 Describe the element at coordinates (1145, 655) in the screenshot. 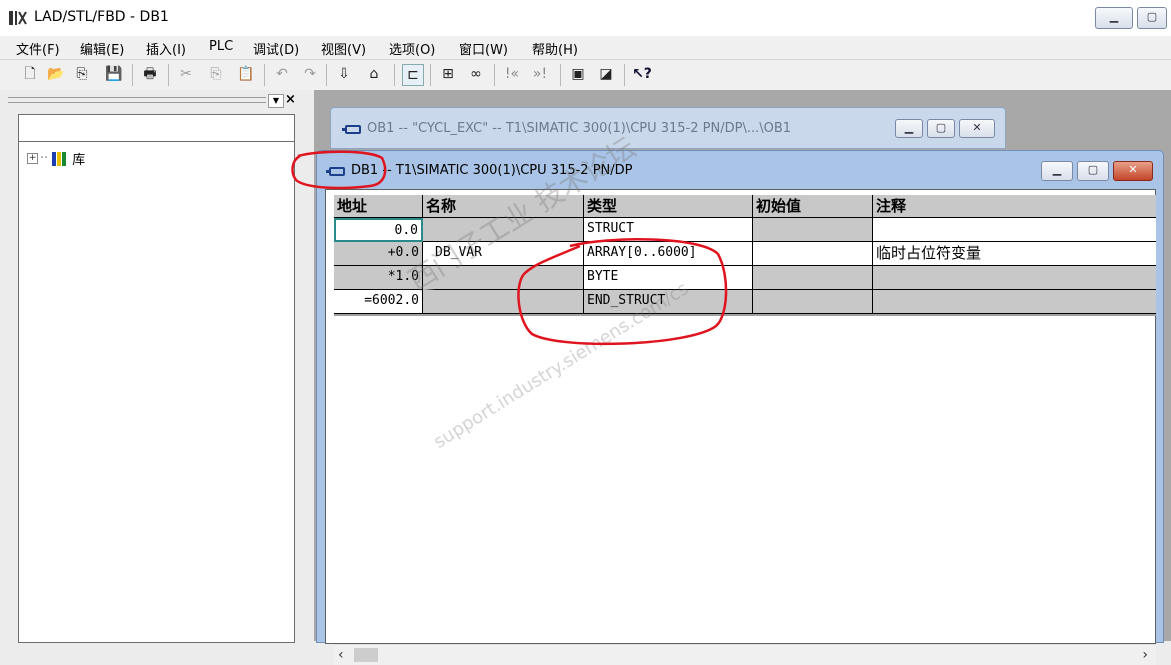

I see `scroll-right-icon: ›` at that location.